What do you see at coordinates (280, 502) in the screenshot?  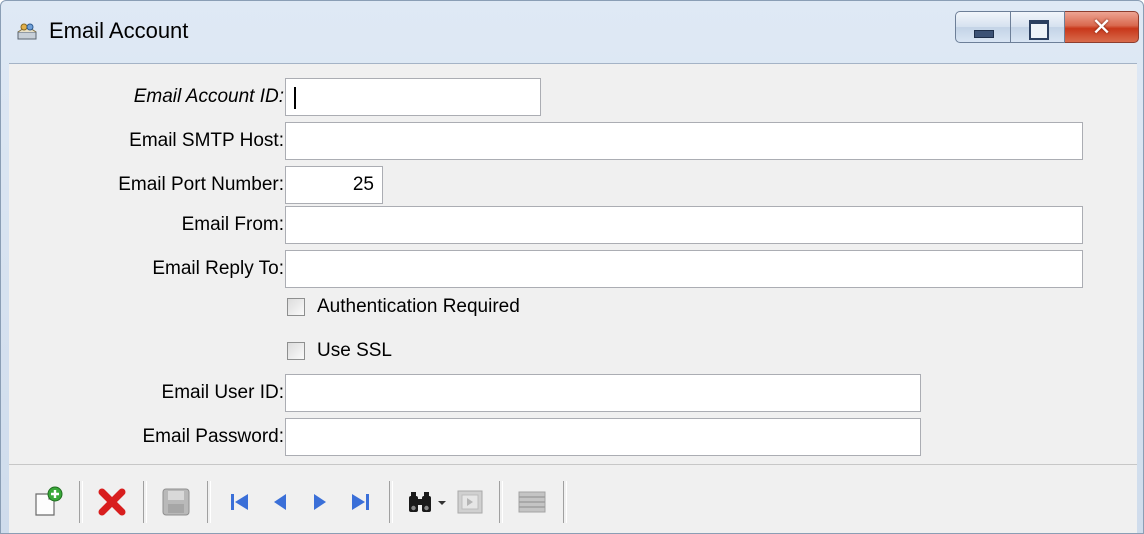 I see `previous-record-icon` at bounding box center [280, 502].